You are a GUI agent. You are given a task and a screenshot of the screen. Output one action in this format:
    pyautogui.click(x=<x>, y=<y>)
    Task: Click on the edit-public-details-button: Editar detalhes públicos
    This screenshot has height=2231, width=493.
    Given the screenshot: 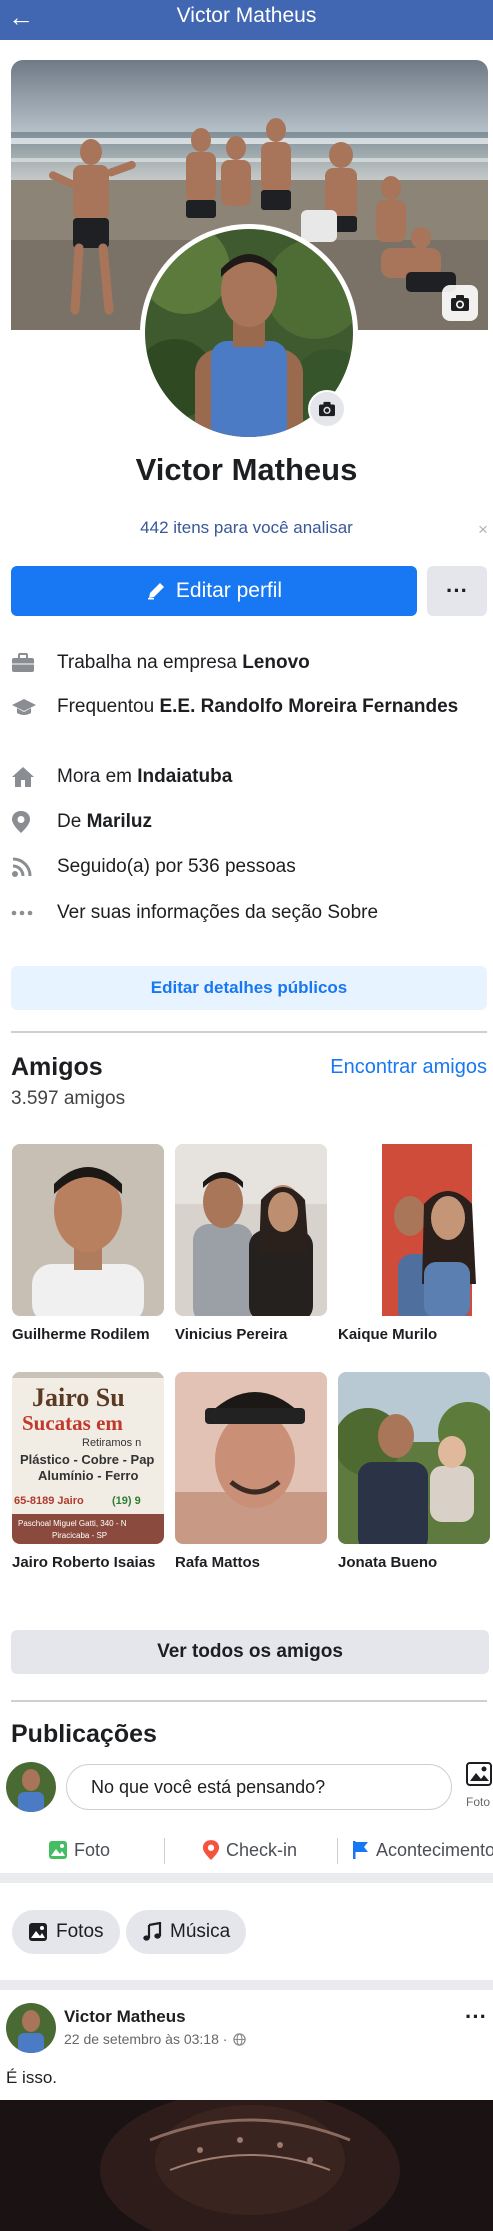 What is the action you would take?
    pyautogui.click(x=249, y=988)
    